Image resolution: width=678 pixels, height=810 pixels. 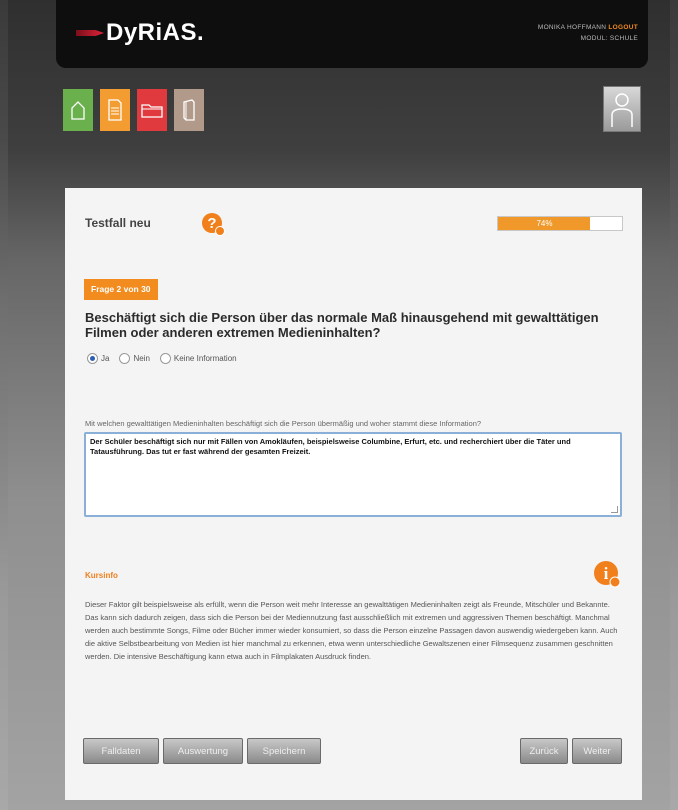 I want to click on logo-arrow-icon, so click(x=90, y=33).